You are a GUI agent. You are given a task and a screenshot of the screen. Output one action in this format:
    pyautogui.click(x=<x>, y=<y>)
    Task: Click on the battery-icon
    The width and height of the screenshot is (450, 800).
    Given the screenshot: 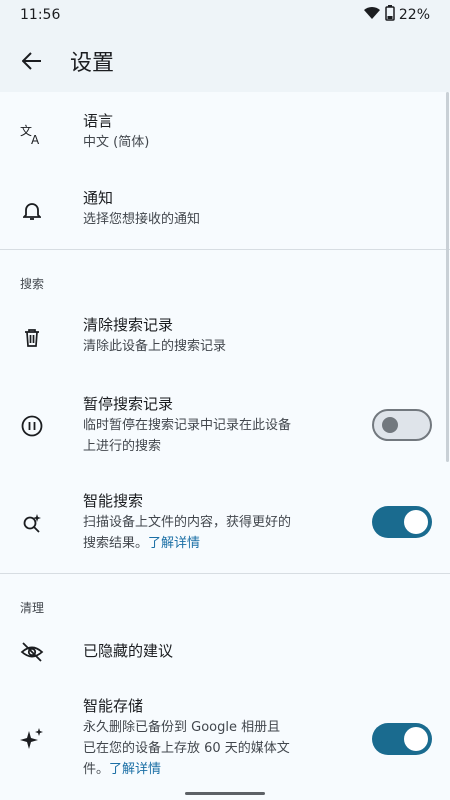 What is the action you would take?
    pyautogui.click(x=390, y=15)
    